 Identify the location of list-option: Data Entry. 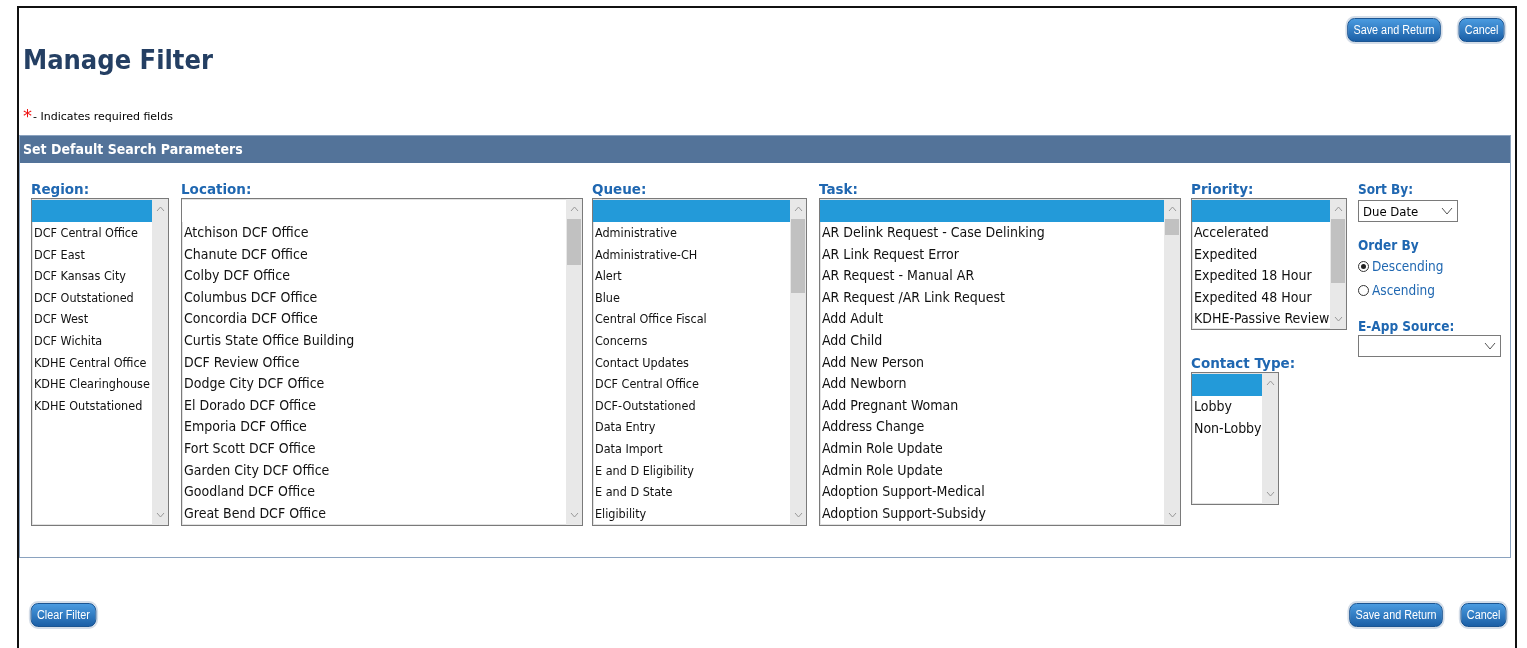
(691, 427).